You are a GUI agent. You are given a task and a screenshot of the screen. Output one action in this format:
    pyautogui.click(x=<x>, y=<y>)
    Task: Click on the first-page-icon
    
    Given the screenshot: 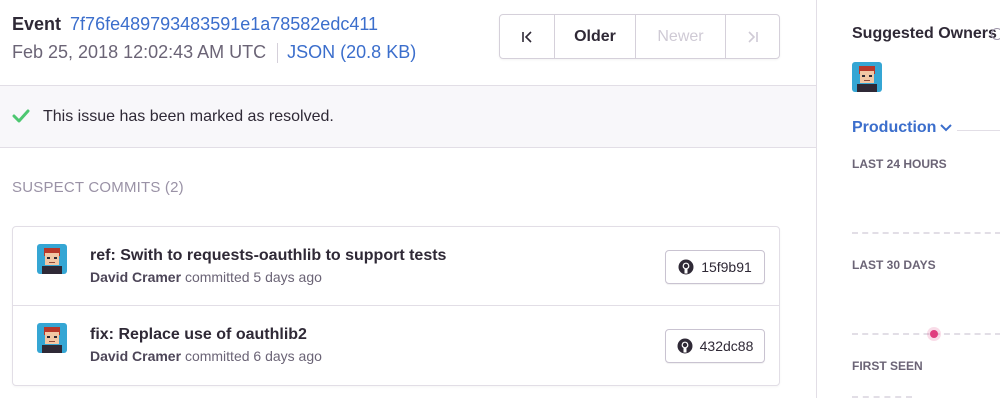 What is the action you would take?
    pyautogui.click(x=527, y=36)
    